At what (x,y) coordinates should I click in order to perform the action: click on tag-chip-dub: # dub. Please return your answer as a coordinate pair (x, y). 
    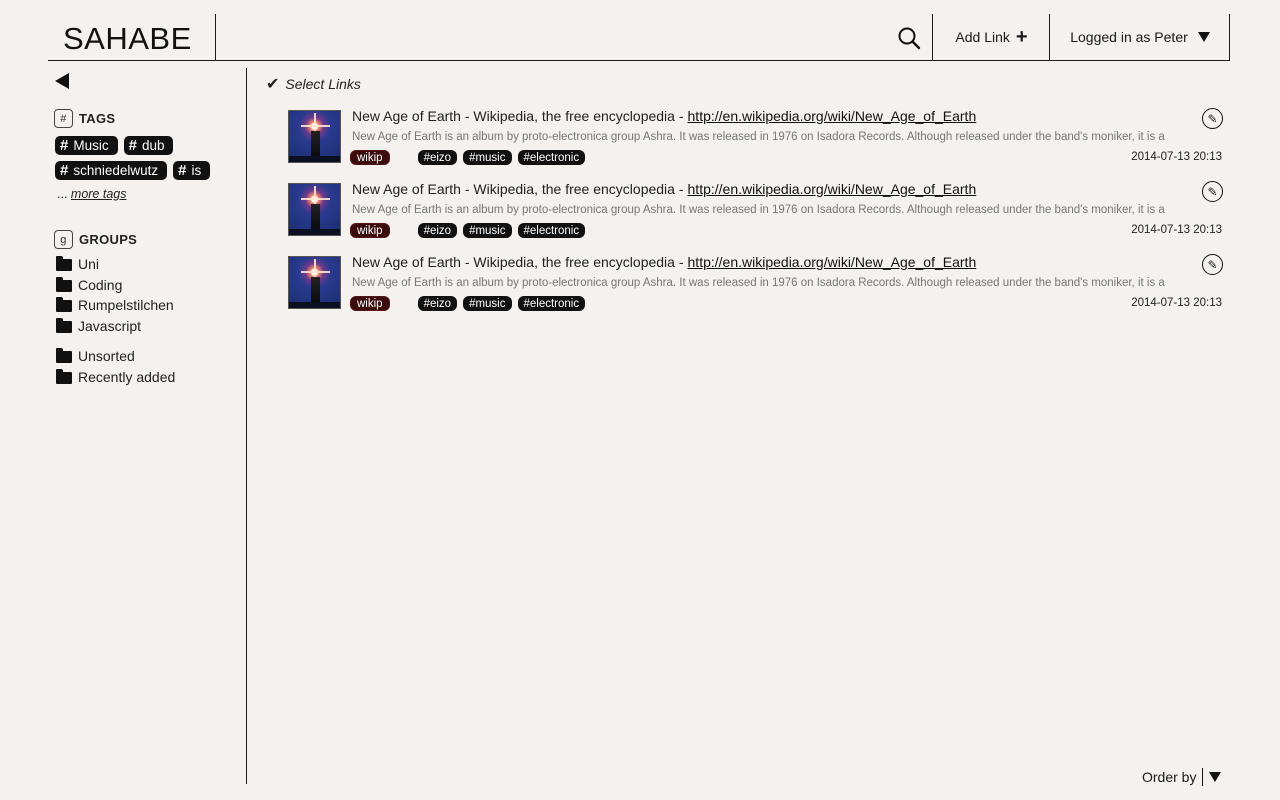
    Looking at the image, I should click on (148, 145).